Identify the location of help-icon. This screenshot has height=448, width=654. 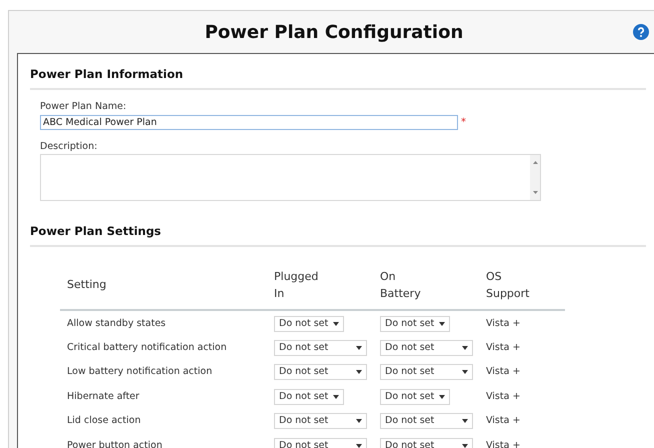
(641, 32).